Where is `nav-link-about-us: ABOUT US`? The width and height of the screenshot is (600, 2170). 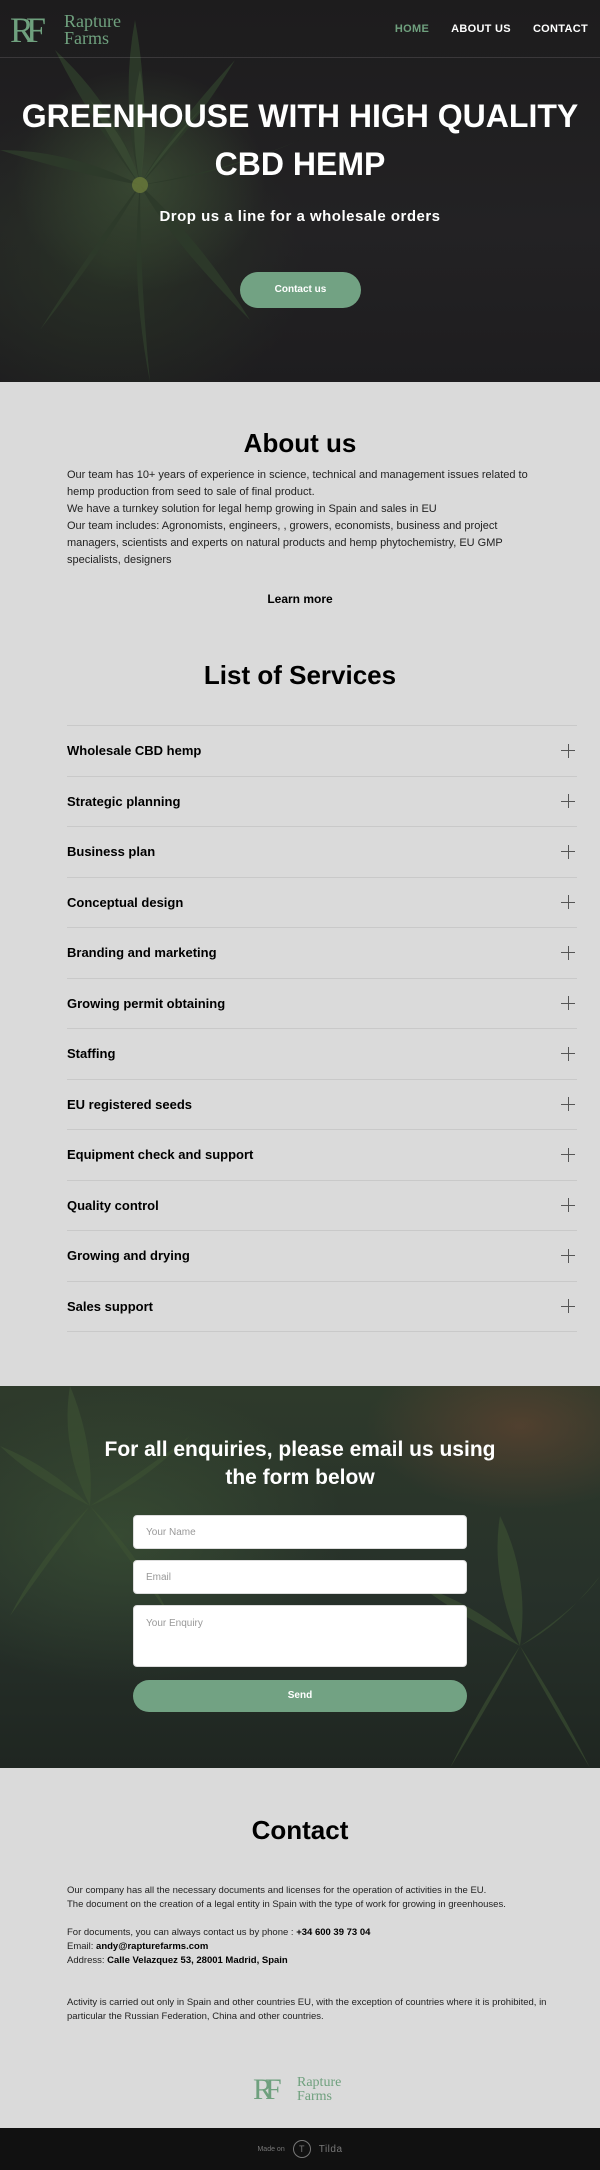 nav-link-about-us: ABOUT US is located at coordinates (481, 29).